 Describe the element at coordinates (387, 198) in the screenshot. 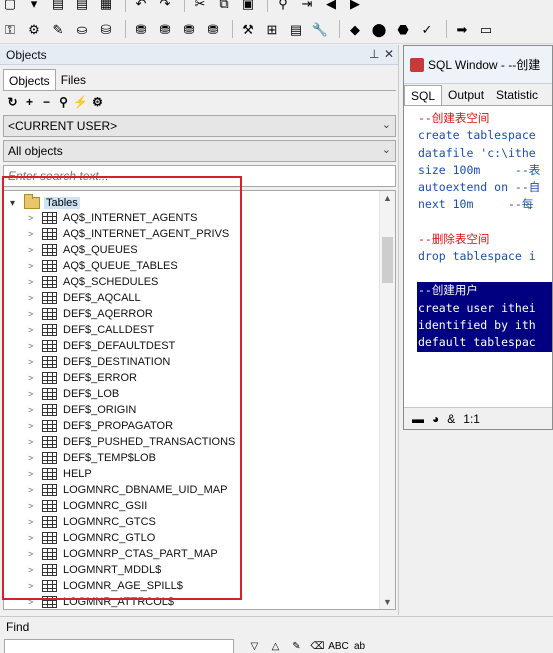

I see `scroll-up-icon: ▲` at that location.